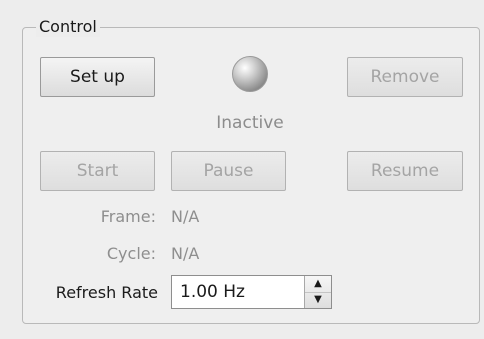 The image size is (484, 339). I want to click on frame-label: Frame:, so click(128, 216).